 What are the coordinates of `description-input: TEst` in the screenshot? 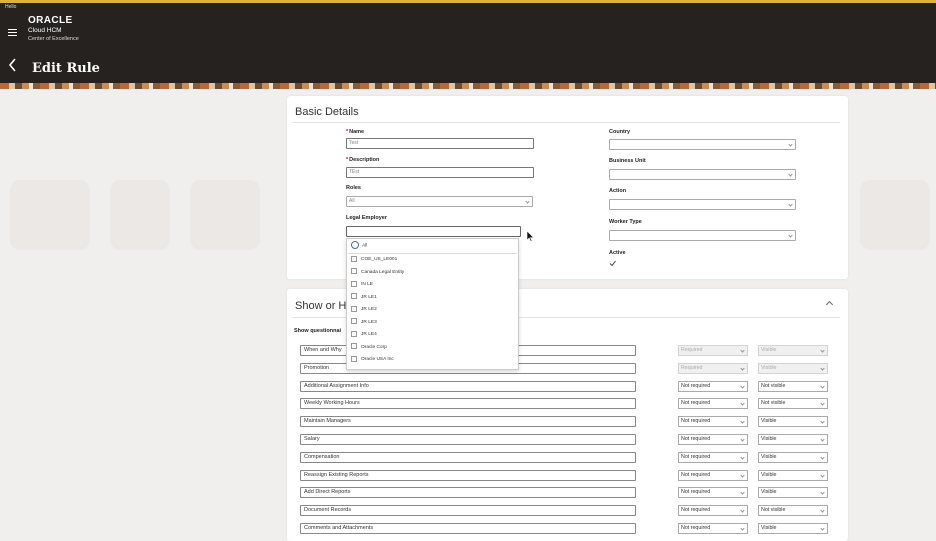 It's located at (440, 172).